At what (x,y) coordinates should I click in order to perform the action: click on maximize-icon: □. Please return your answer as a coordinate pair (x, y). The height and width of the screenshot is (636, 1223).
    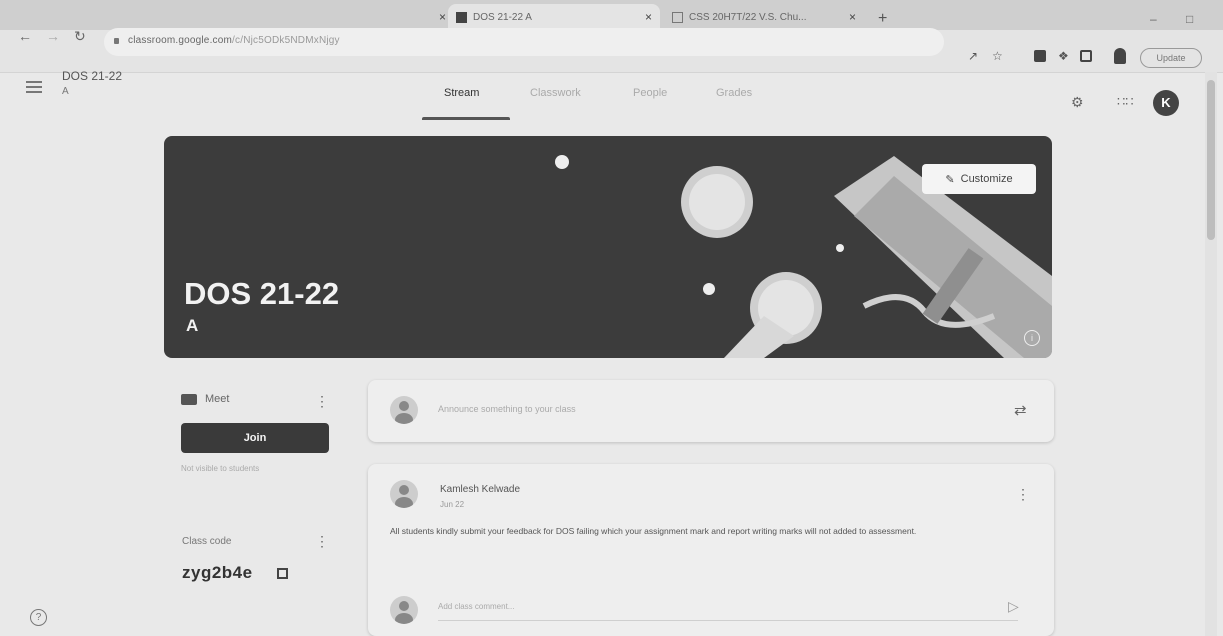
    Looking at the image, I should click on (1189, 19).